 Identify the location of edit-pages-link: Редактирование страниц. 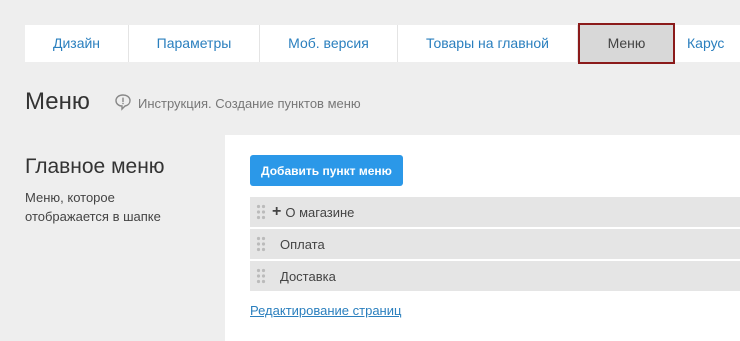
(325, 310).